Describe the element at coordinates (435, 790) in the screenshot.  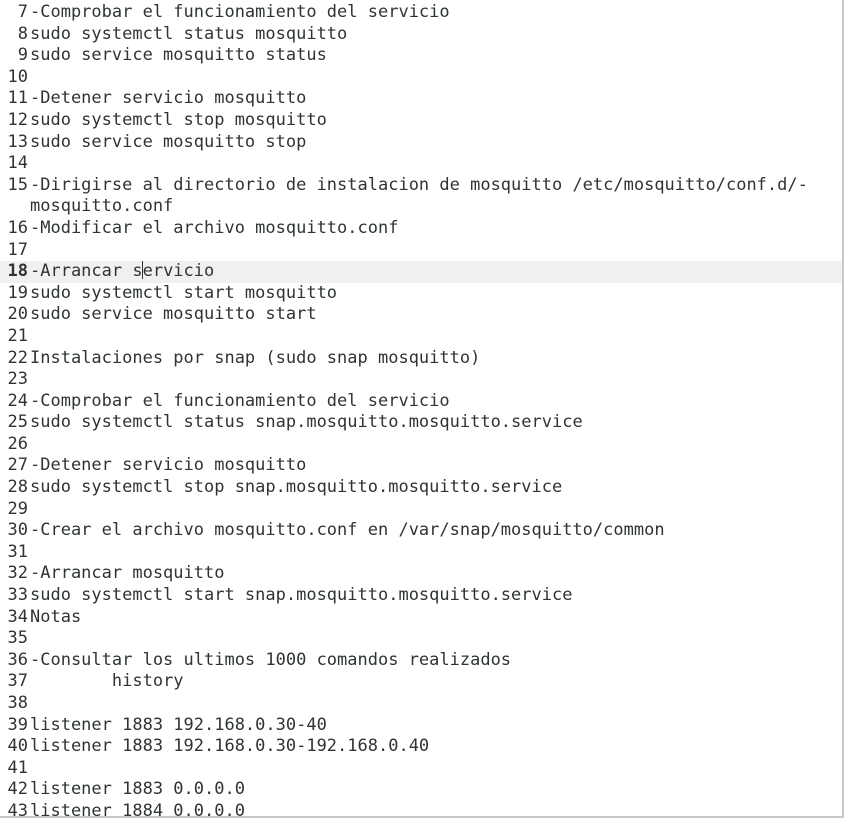
I see `line-text: listener 1883 0.0.0.0` at that location.